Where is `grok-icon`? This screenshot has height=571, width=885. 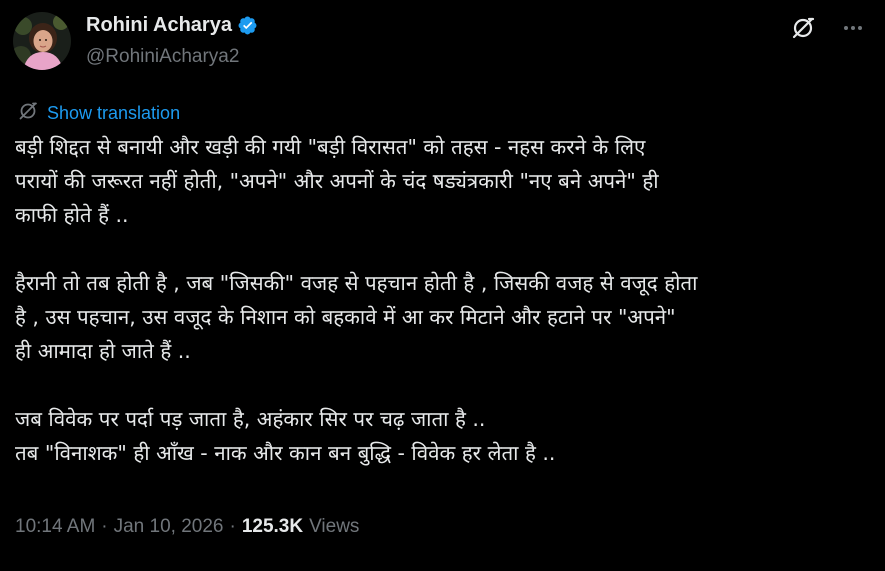
grok-icon is located at coordinates (803, 28).